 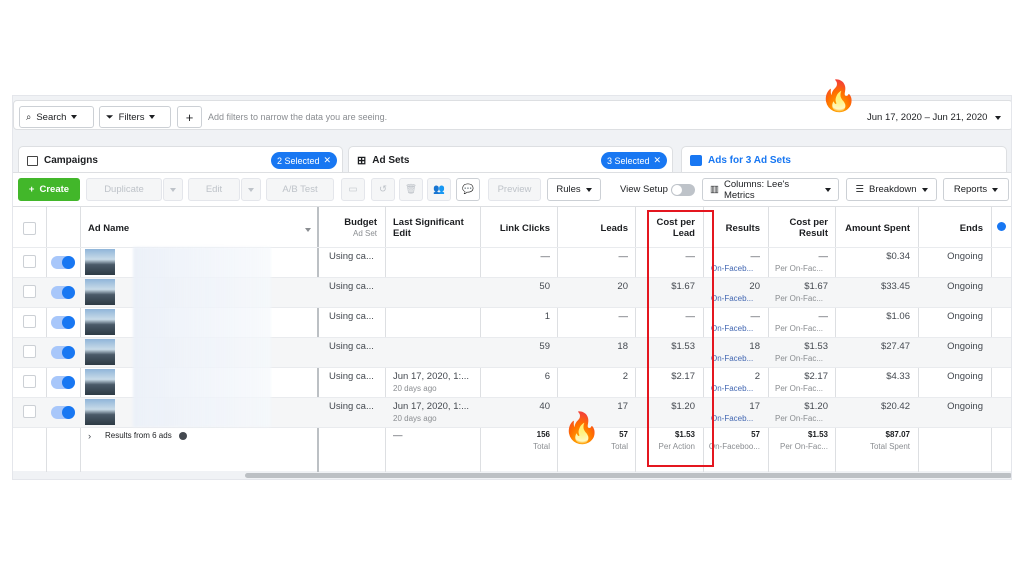 What do you see at coordinates (799, 233) in the screenshot?
I see `header-cost-per-result-2: Result` at bounding box center [799, 233].